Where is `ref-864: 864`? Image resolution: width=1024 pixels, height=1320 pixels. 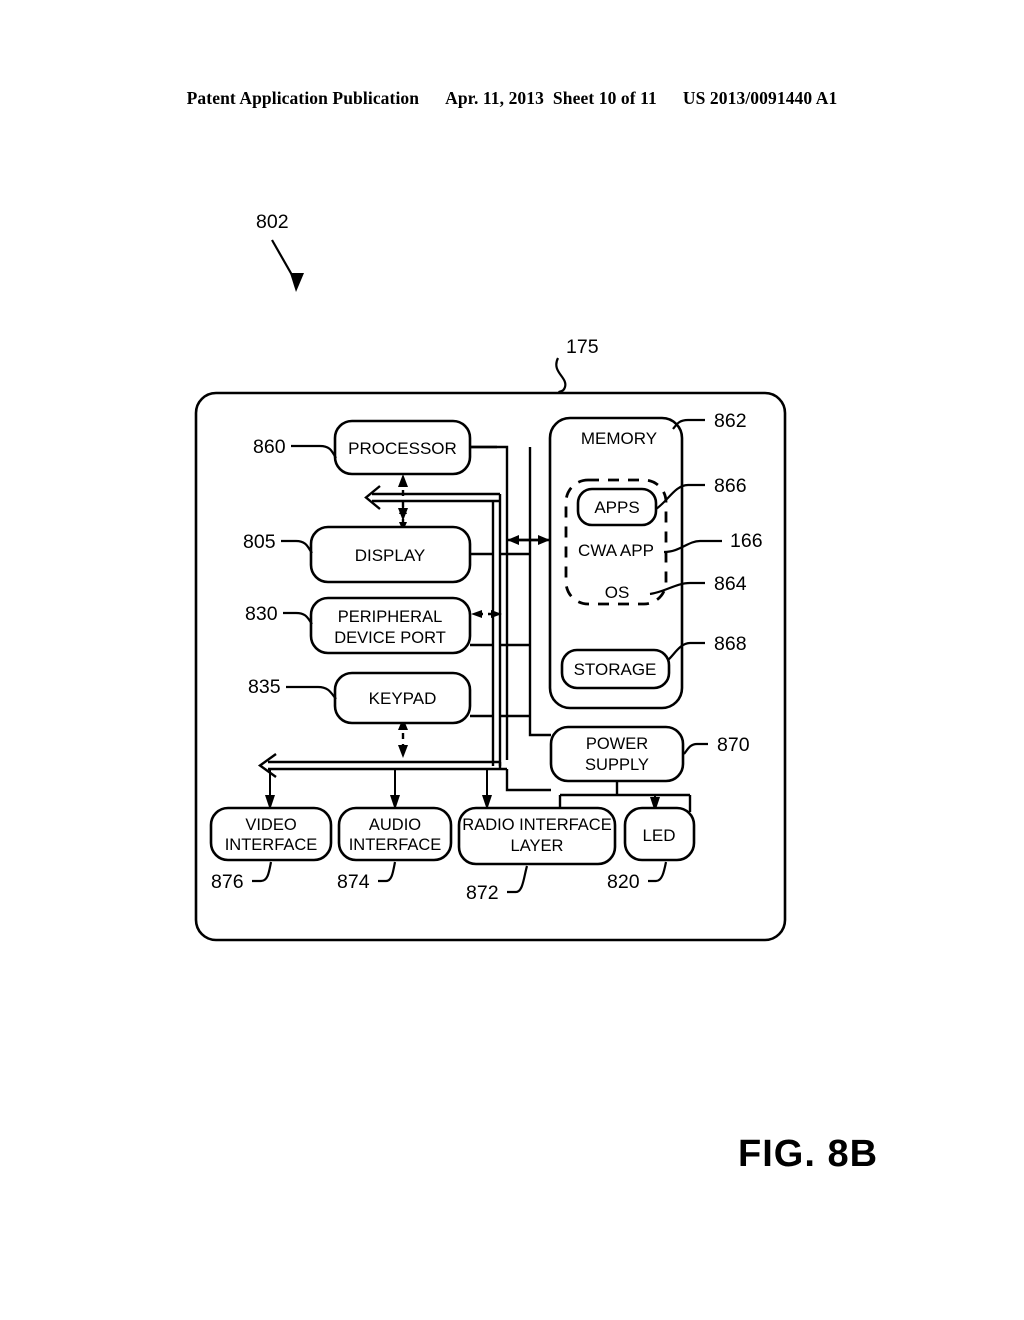 ref-864: 864 is located at coordinates (730, 584).